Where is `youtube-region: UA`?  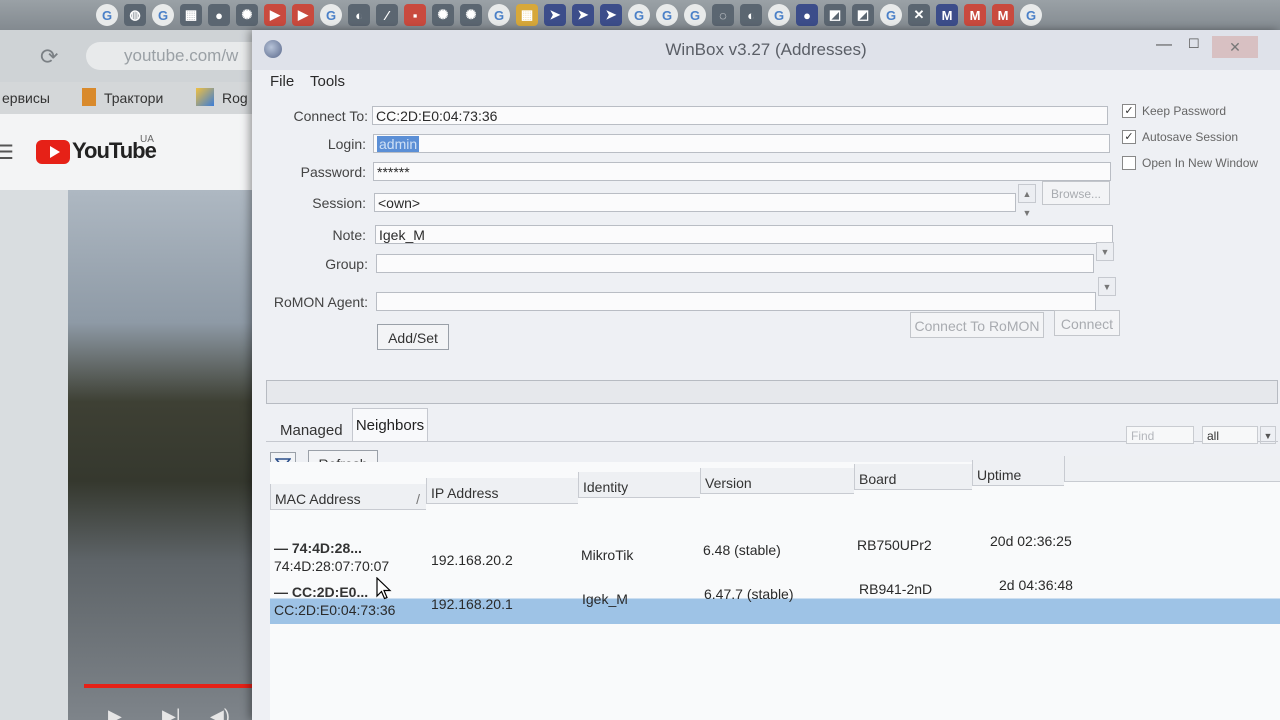
youtube-region: UA is located at coordinates (147, 139).